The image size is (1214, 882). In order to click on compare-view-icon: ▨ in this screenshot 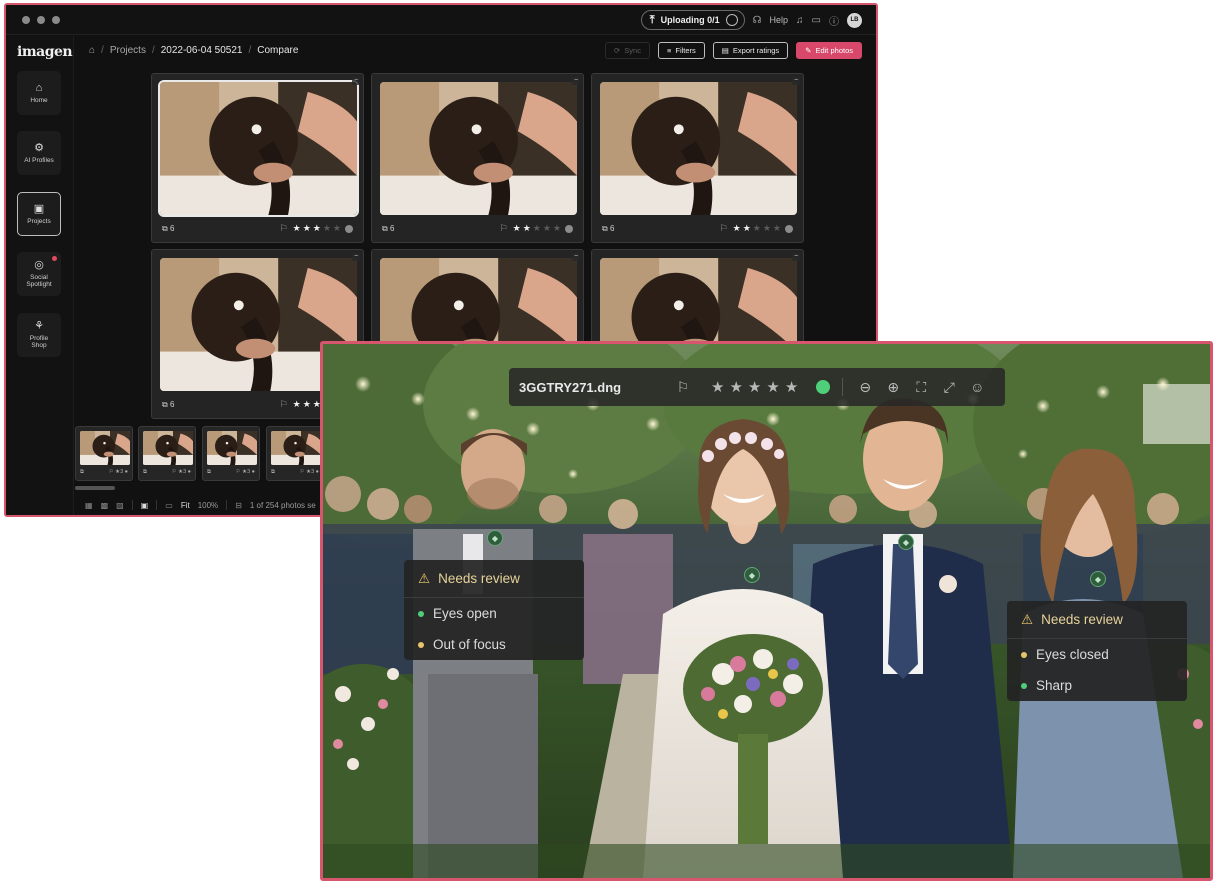, I will do `click(120, 505)`.